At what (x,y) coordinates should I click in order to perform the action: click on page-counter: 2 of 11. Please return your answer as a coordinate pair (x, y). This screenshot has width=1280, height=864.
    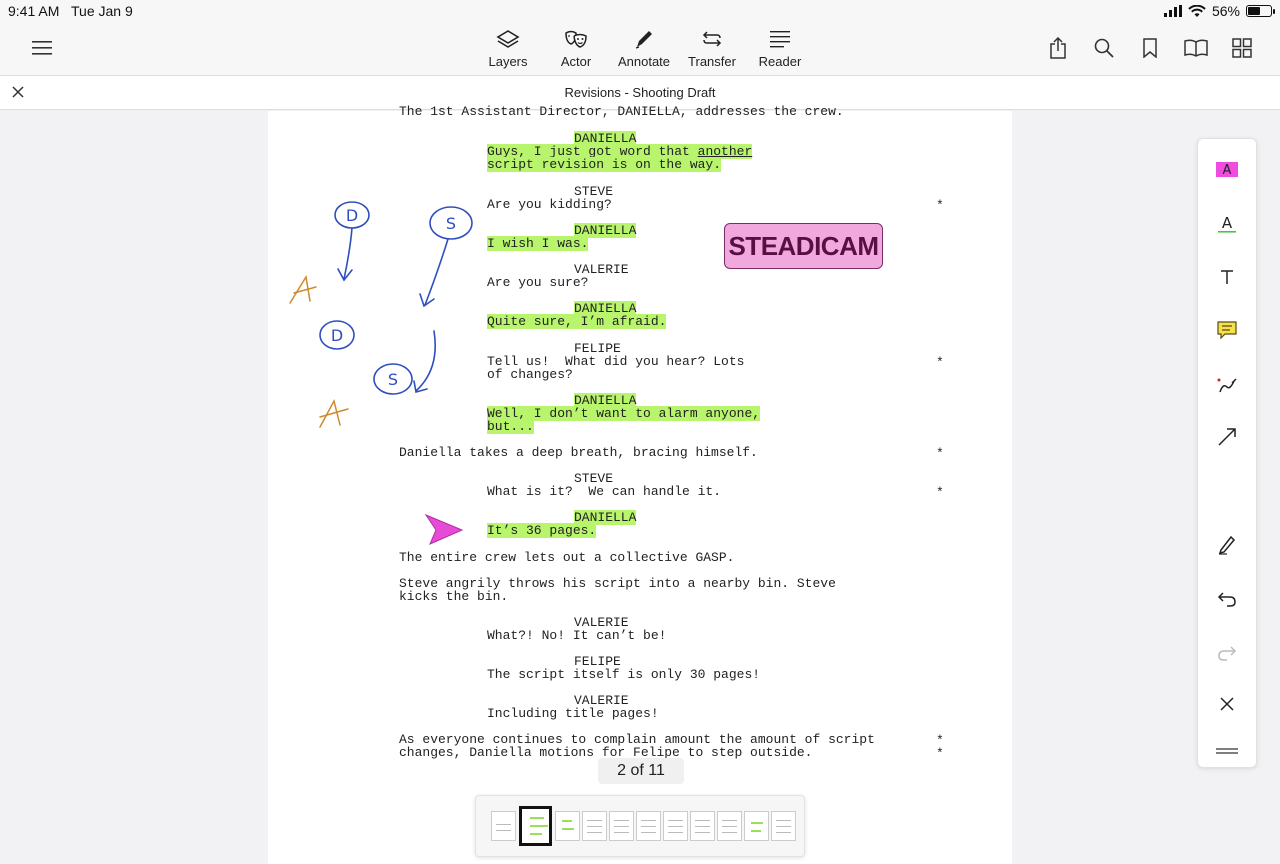
    Looking at the image, I should click on (641, 771).